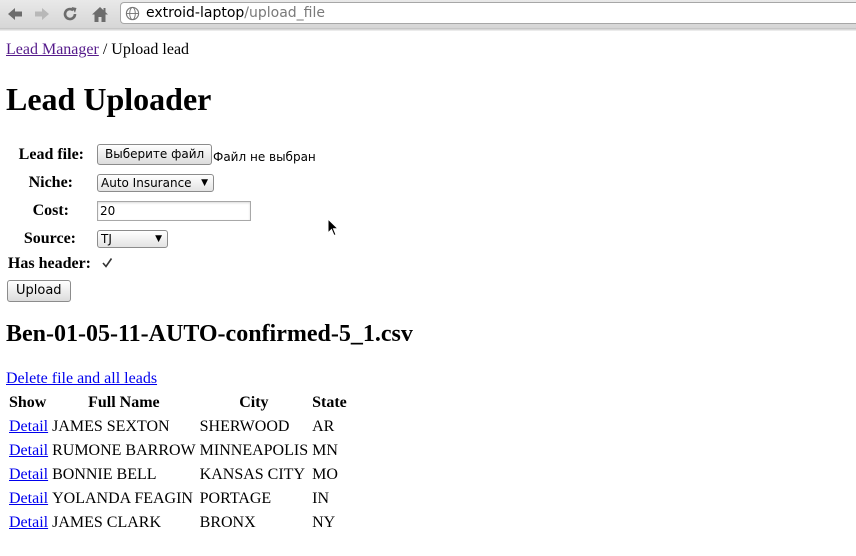 The image size is (856, 556). What do you see at coordinates (324, 522) in the screenshot?
I see `cell-state: NY` at bounding box center [324, 522].